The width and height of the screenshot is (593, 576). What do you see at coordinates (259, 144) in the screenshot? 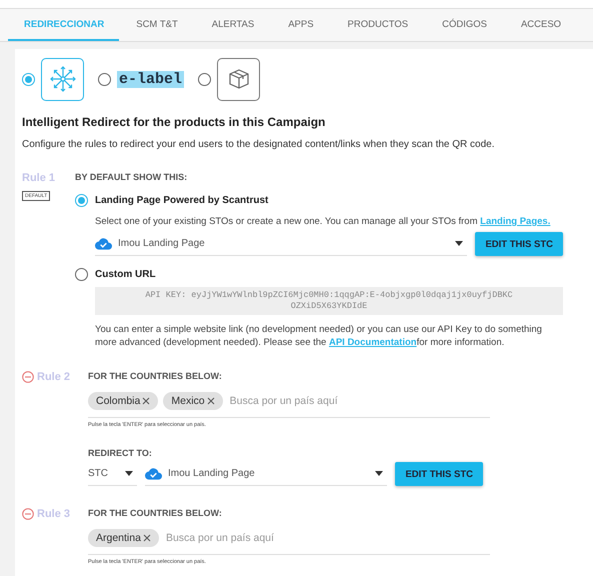
I see `description: Configure the rules to redirect your end users to the designated content/links when they scan the QR code.` at bounding box center [259, 144].